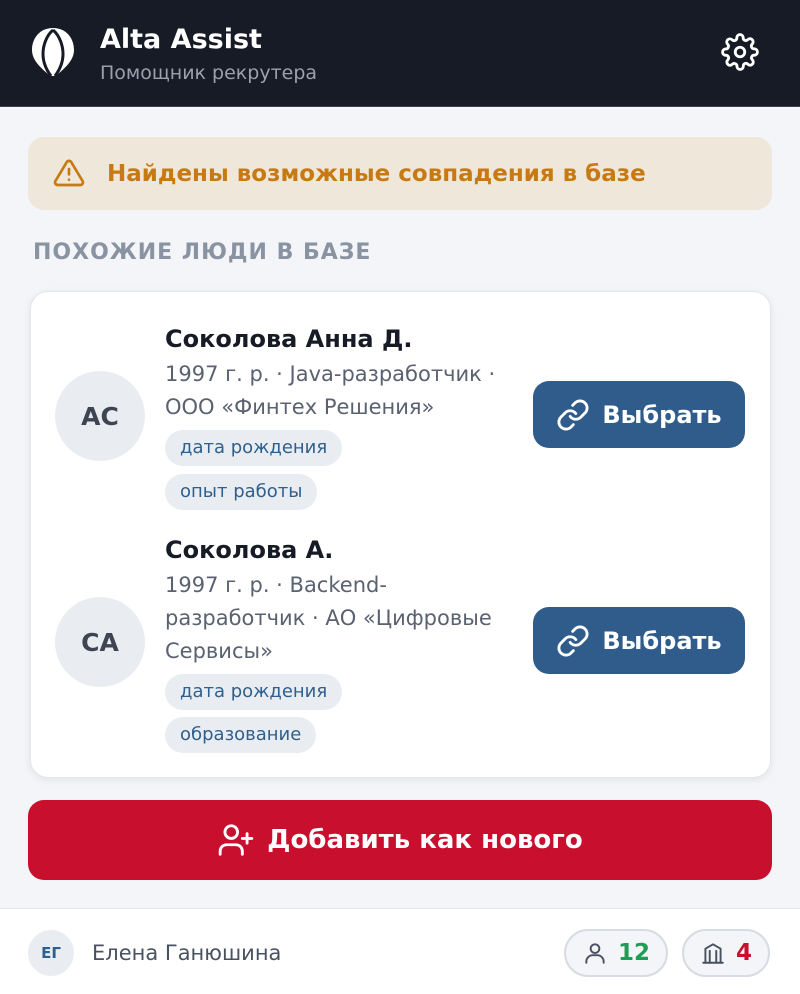  Describe the element at coordinates (51, 953) in the screenshot. I see `user-avatar: ЕГ` at that location.